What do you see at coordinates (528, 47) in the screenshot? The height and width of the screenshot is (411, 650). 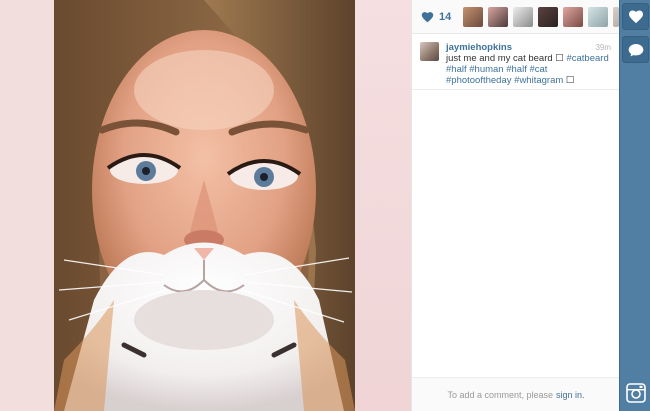 I see `caption-header: jaymiehopkins 39m` at bounding box center [528, 47].